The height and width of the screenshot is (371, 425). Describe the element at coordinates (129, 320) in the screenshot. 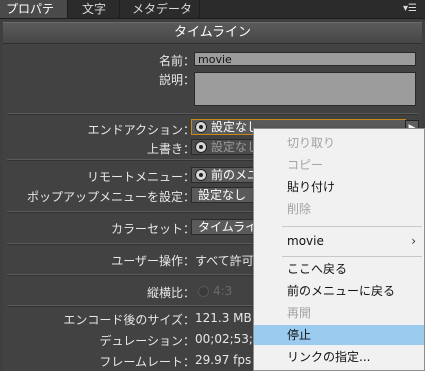

I see `encoded-size-label: エンコード後のサイズ：` at that location.